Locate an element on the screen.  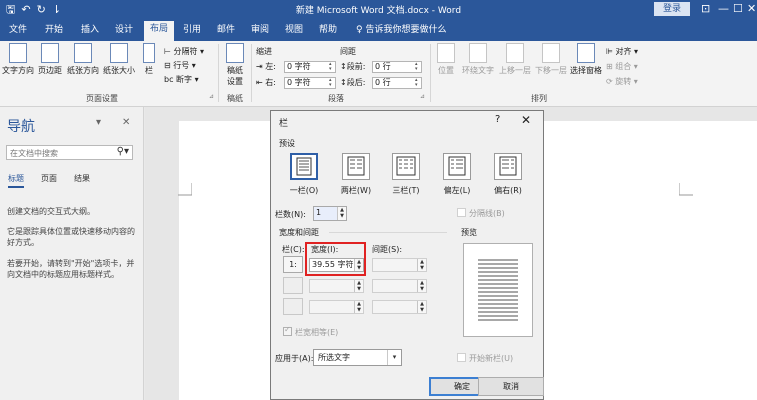
nav-tab-pages: 页面 is located at coordinates (49, 178).